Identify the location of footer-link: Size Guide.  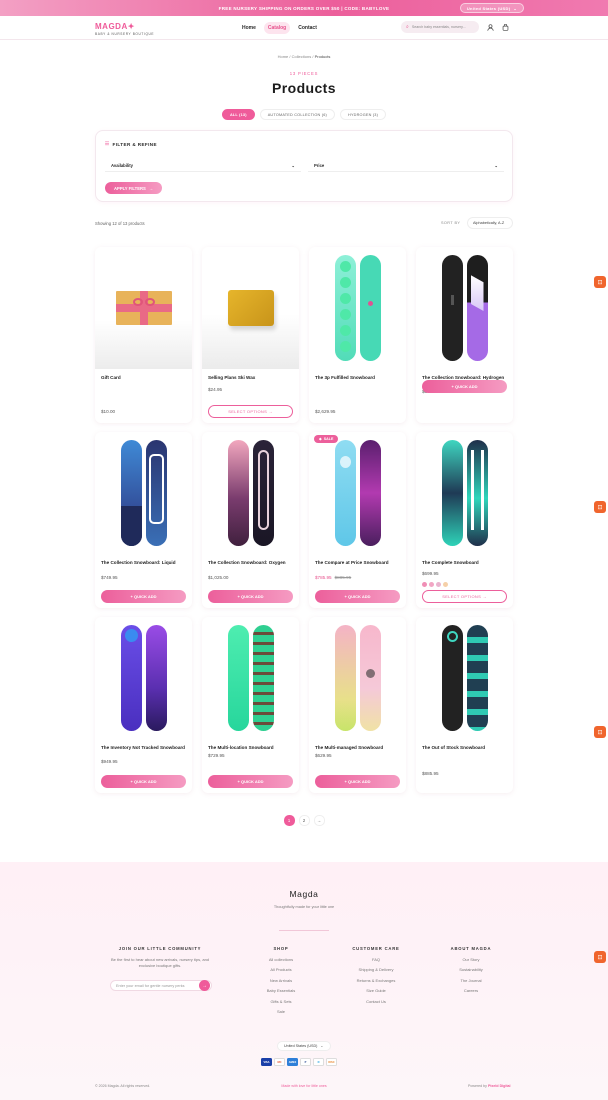
(376, 990).